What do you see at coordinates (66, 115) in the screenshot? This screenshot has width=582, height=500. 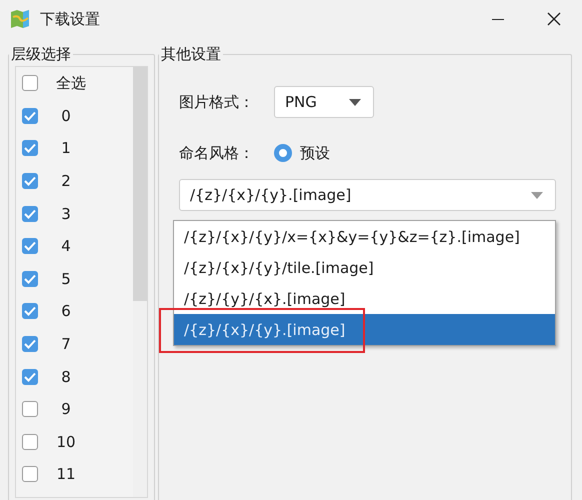 I see `level-label: 0` at bounding box center [66, 115].